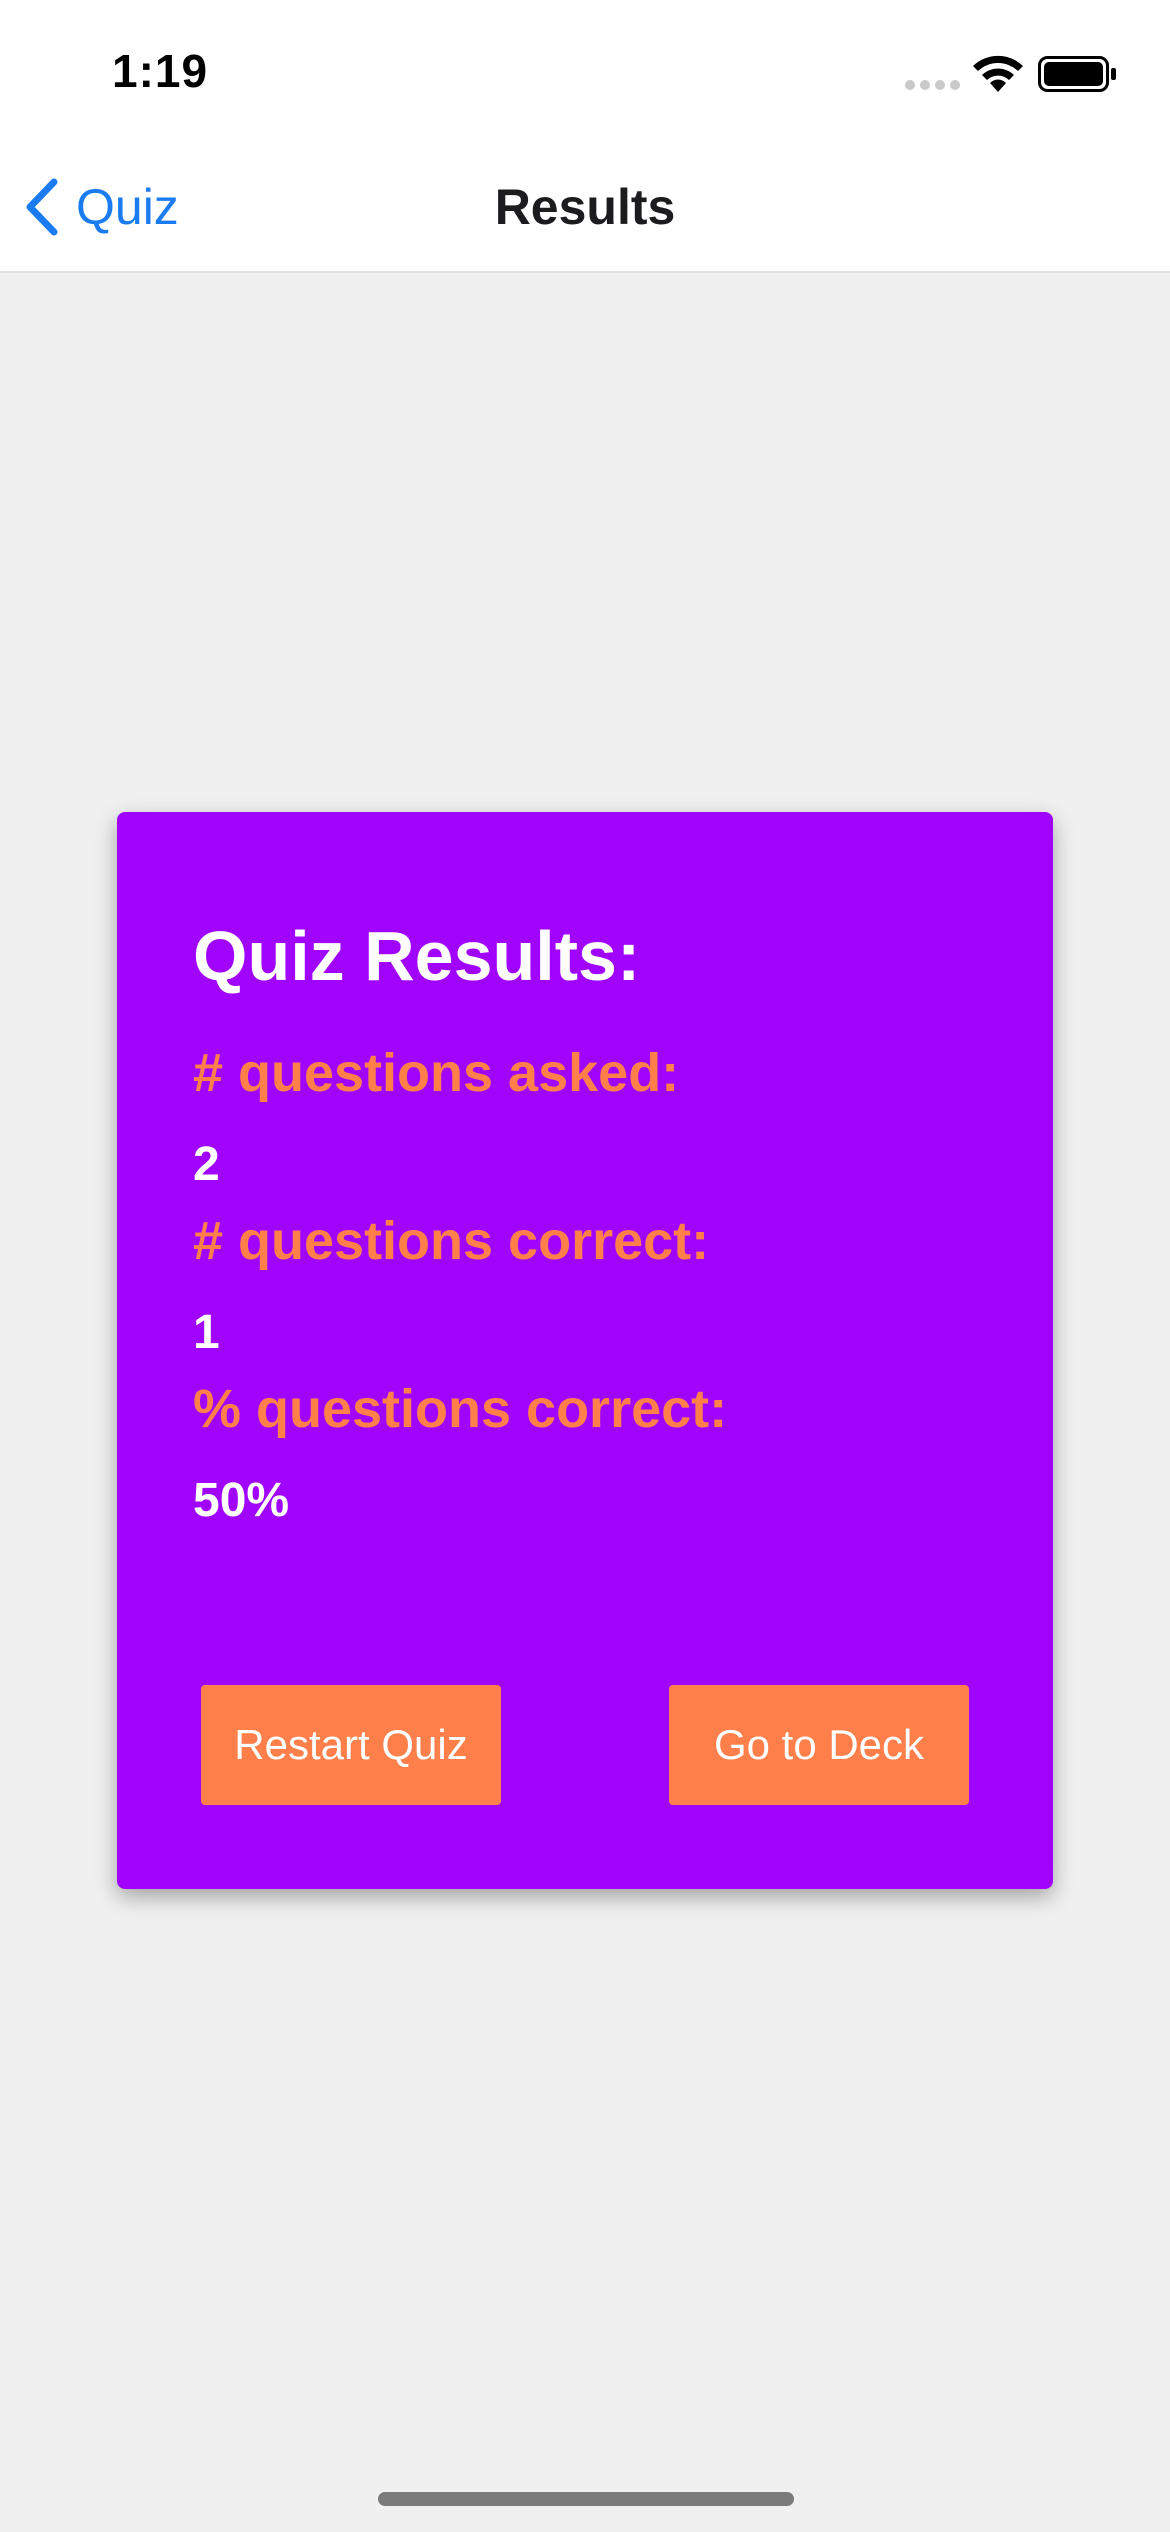  I want to click on questions-asked-label: # questions asked:, so click(436, 1073).